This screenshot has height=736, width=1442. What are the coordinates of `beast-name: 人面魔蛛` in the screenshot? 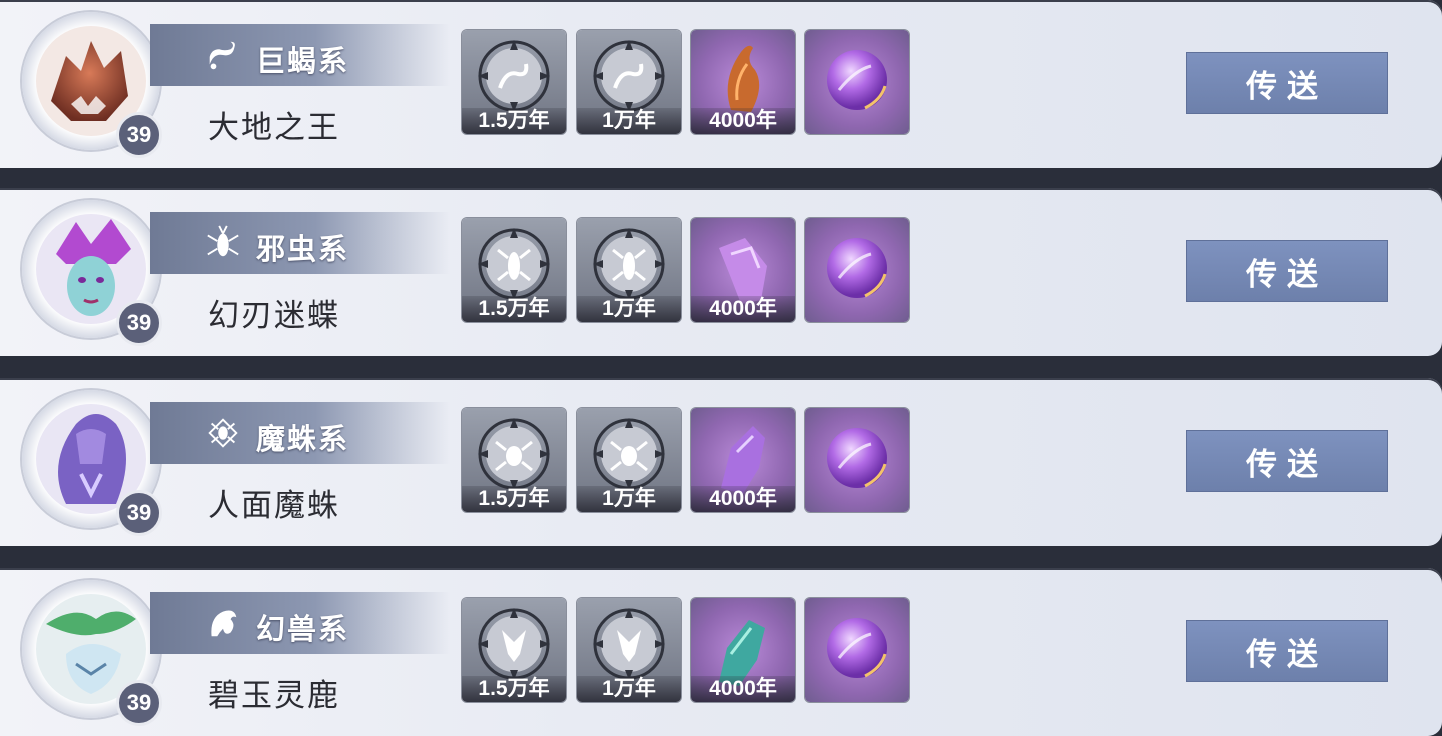 It's located at (274, 505).